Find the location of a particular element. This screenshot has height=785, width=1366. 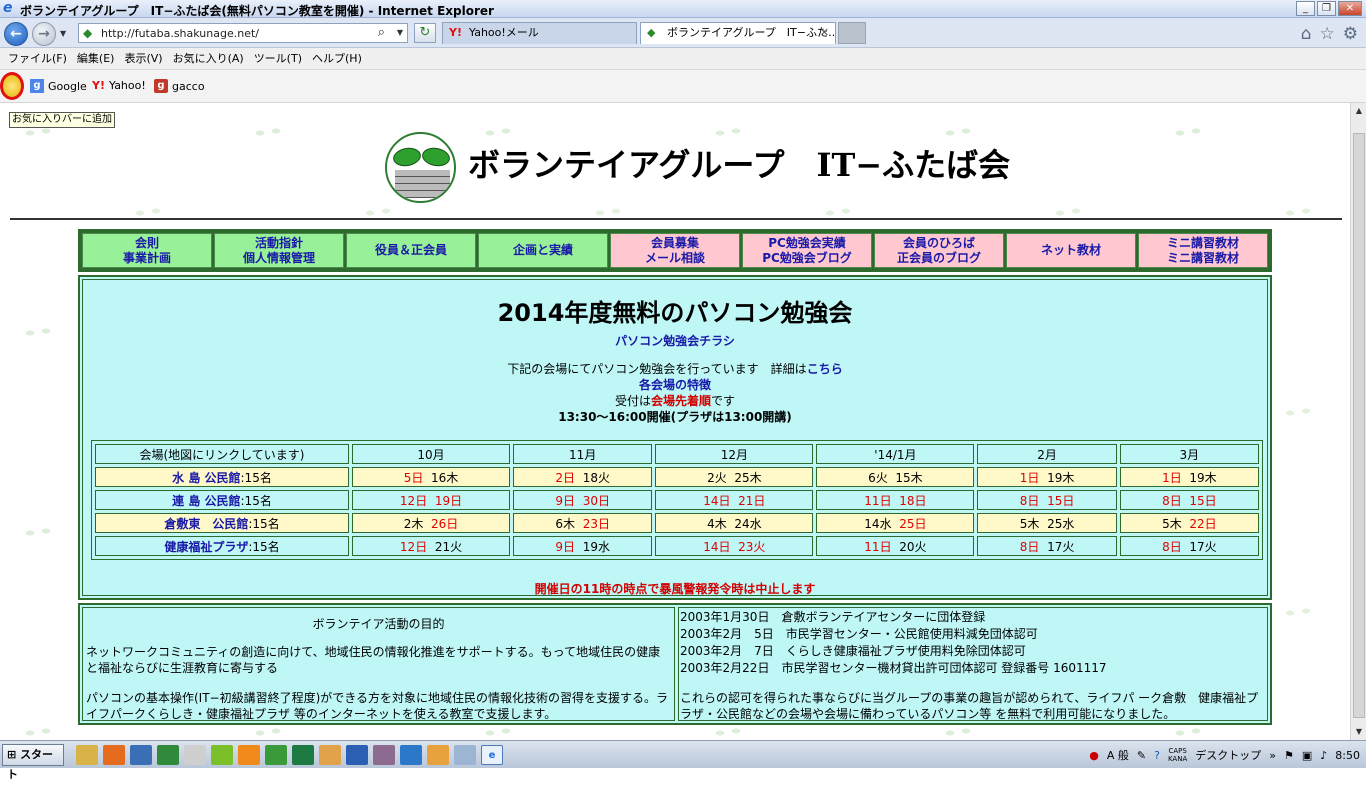

firefox-icon is located at coordinates (114, 755).